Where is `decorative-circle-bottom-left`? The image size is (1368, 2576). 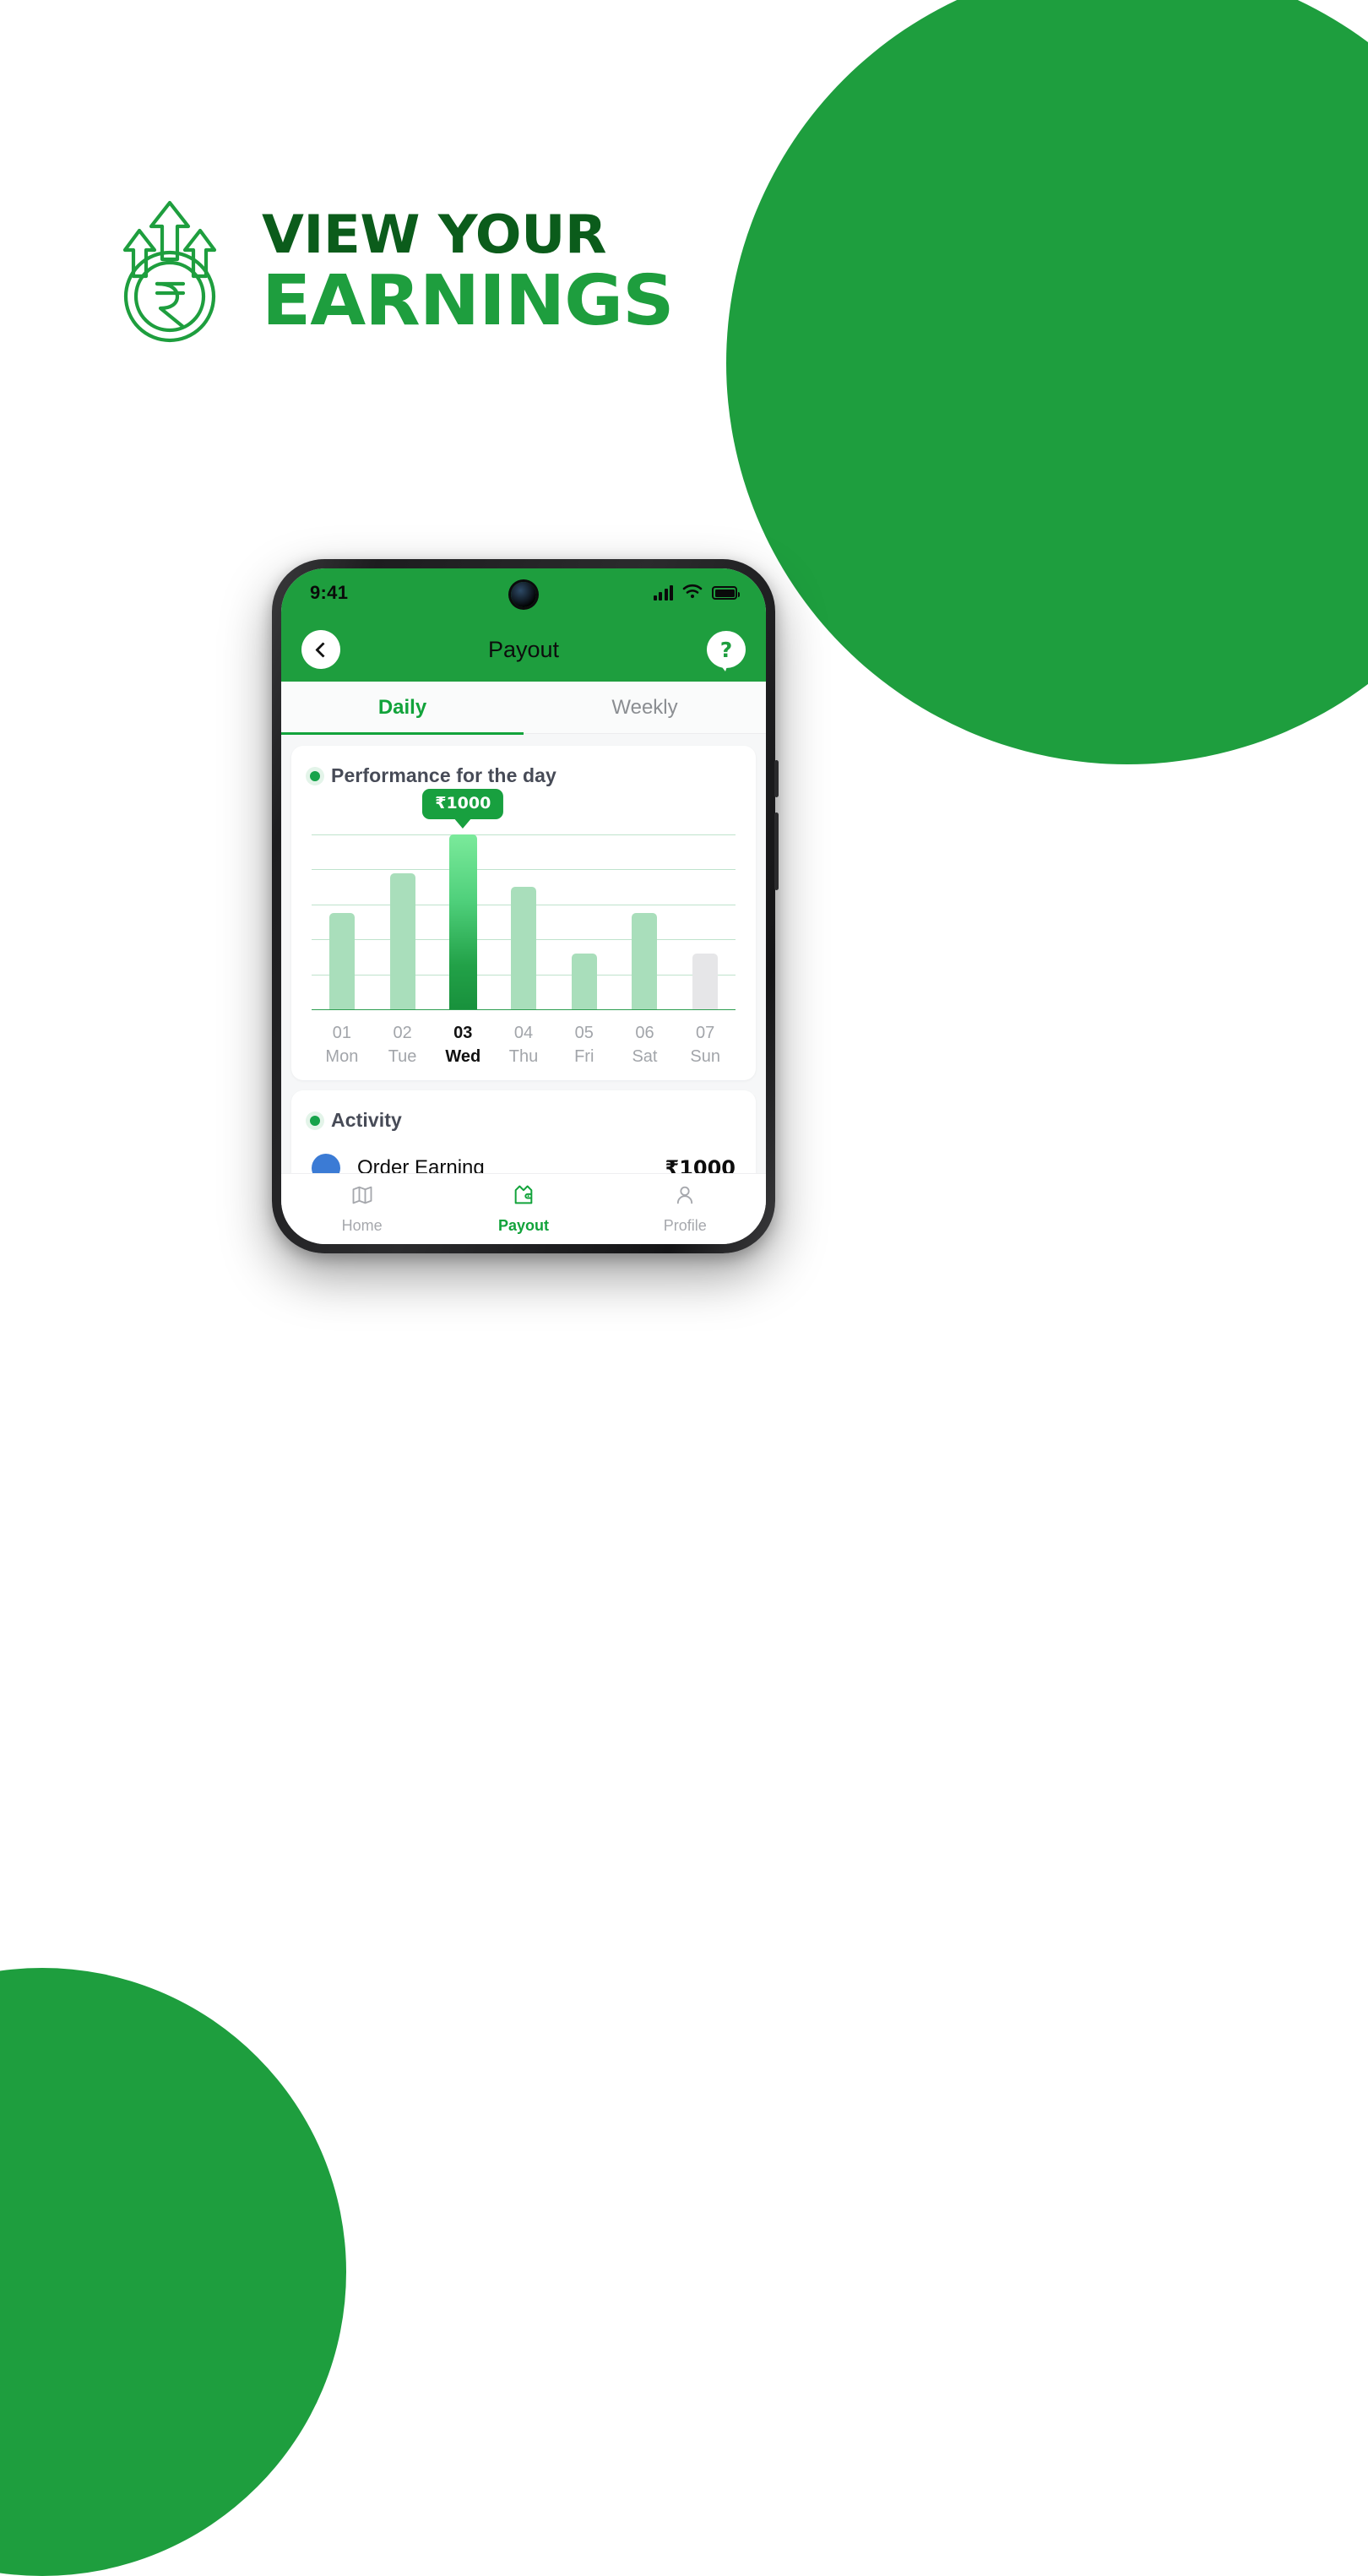
decorative-circle-bottom-left is located at coordinates (173, 2272).